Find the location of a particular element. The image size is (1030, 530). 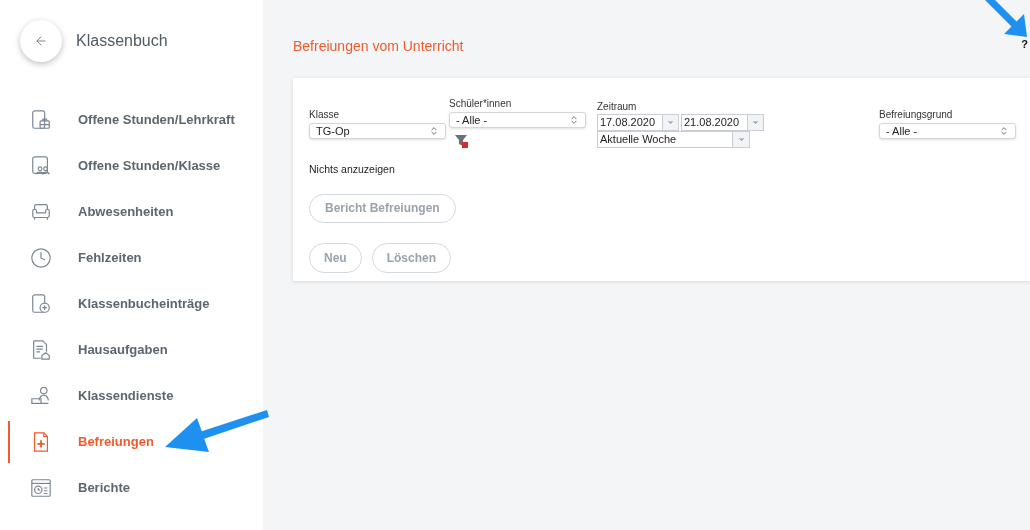

dropdown-icon is located at coordinates (670, 122).